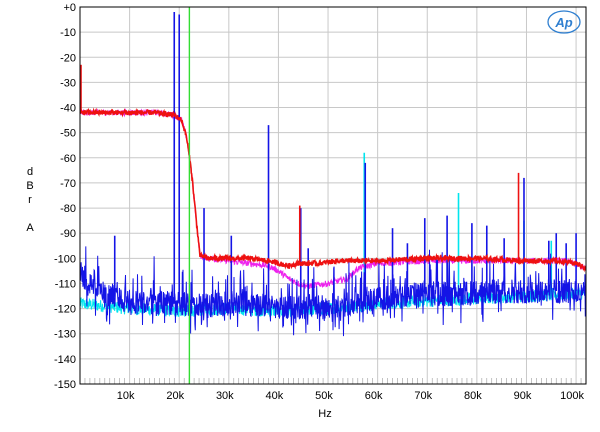 This screenshot has height=432, width=600. Describe the element at coordinates (523, 396) in the screenshot. I see `x-tick-label: 90k` at that location.